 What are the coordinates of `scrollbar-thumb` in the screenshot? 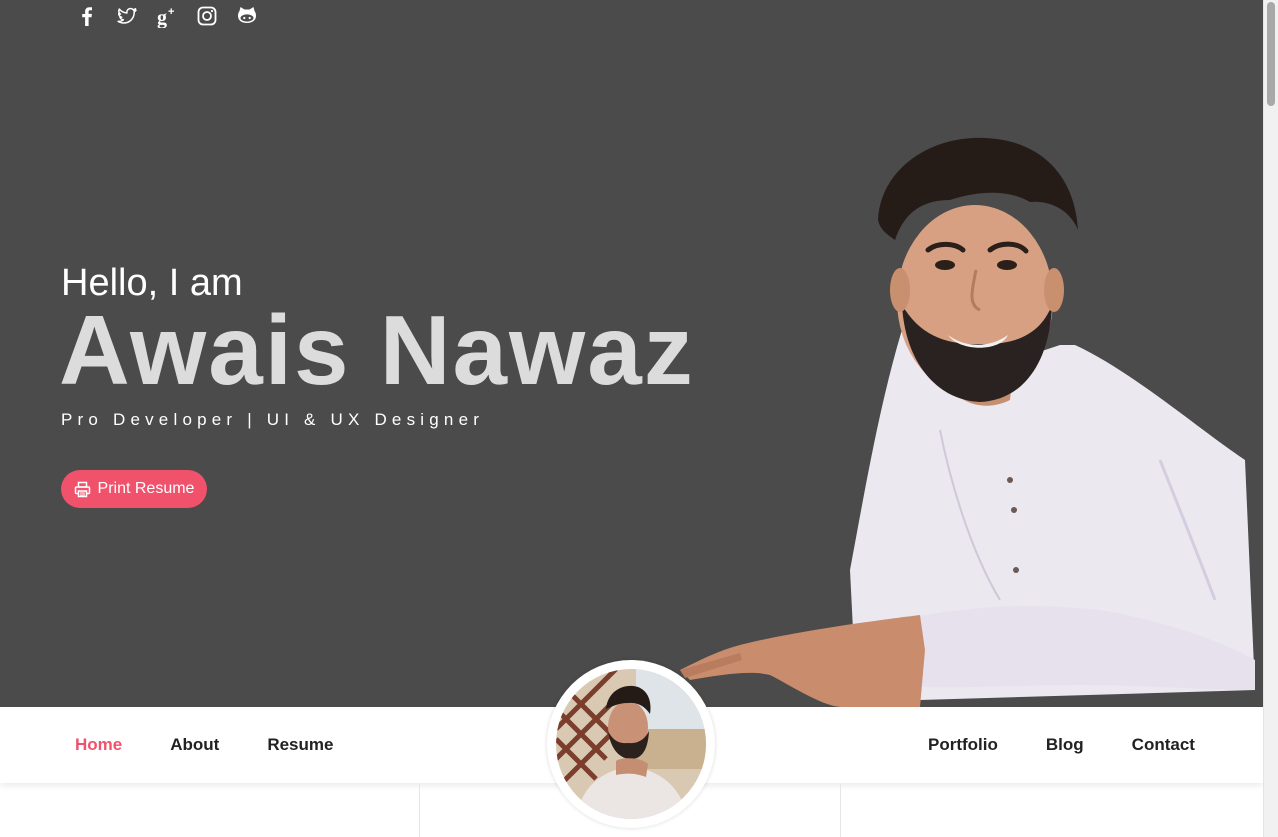 It's located at (1271, 54).